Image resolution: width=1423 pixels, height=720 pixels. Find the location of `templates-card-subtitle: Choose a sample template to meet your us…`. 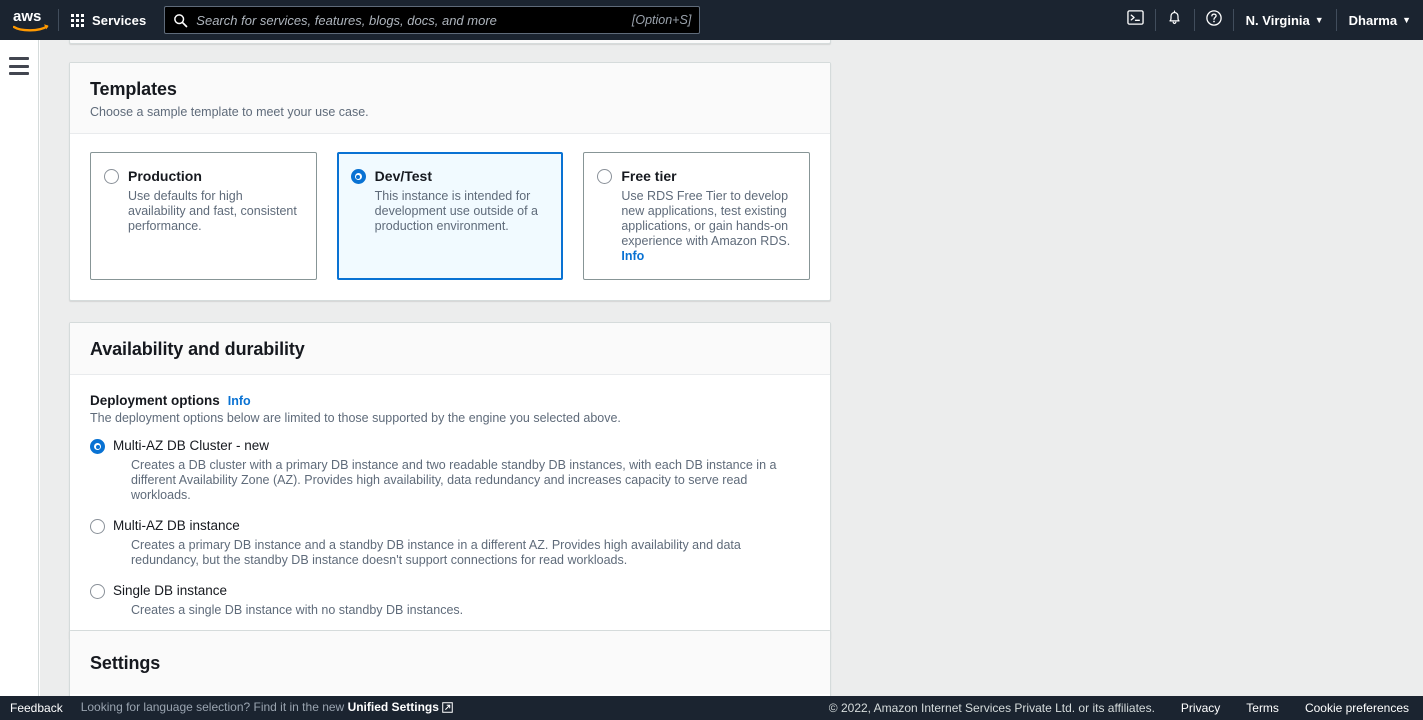

templates-card-subtitle: Choose a sample template to meet your us… is located at coordinates (229, 112).